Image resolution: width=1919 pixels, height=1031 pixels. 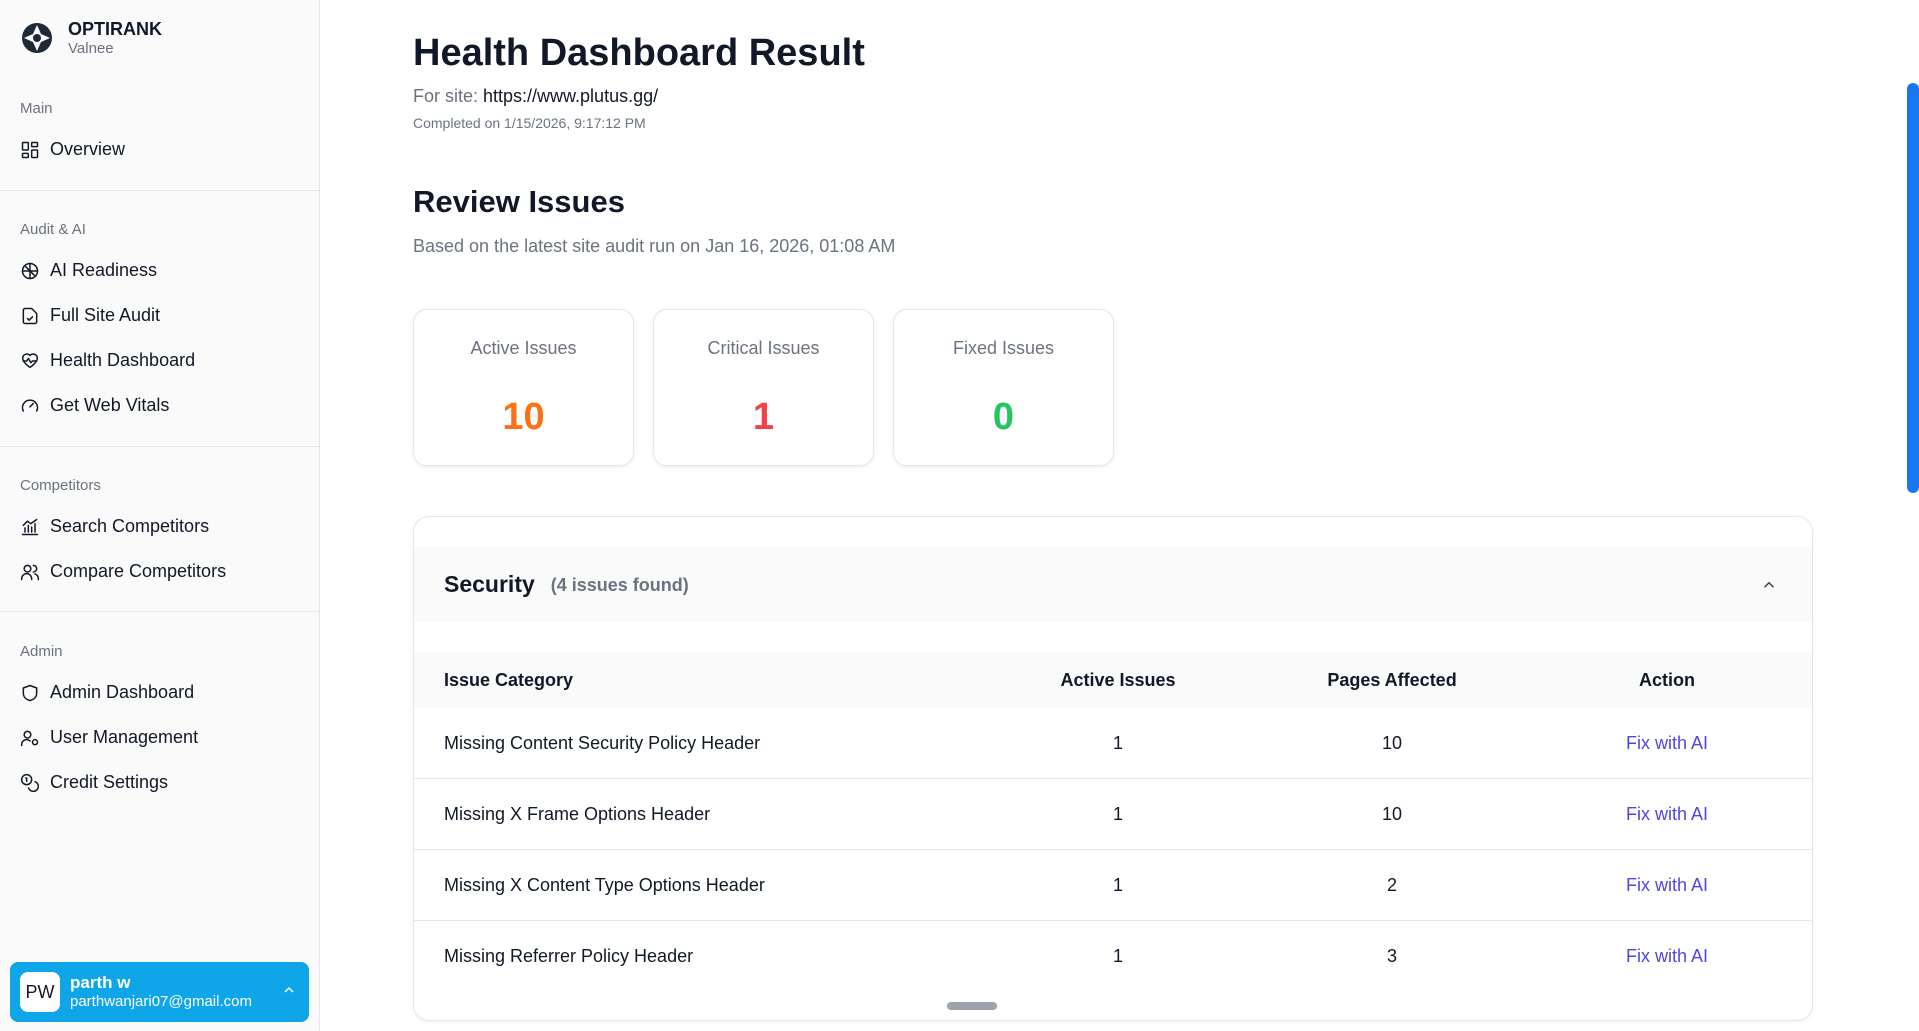 What do you see at coordinates (30, 405) in the screenshot?
I see `gauge-icon` at bounding box center [30, 405].